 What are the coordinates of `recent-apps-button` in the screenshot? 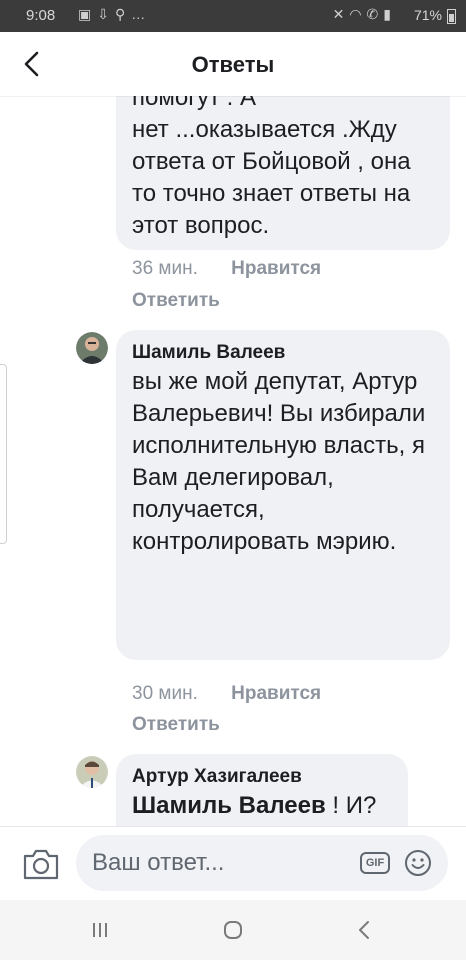 It's located at (100, 930).